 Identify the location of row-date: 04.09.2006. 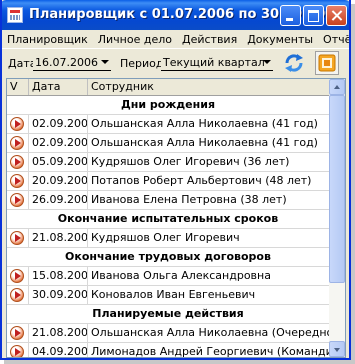
(58, 350).